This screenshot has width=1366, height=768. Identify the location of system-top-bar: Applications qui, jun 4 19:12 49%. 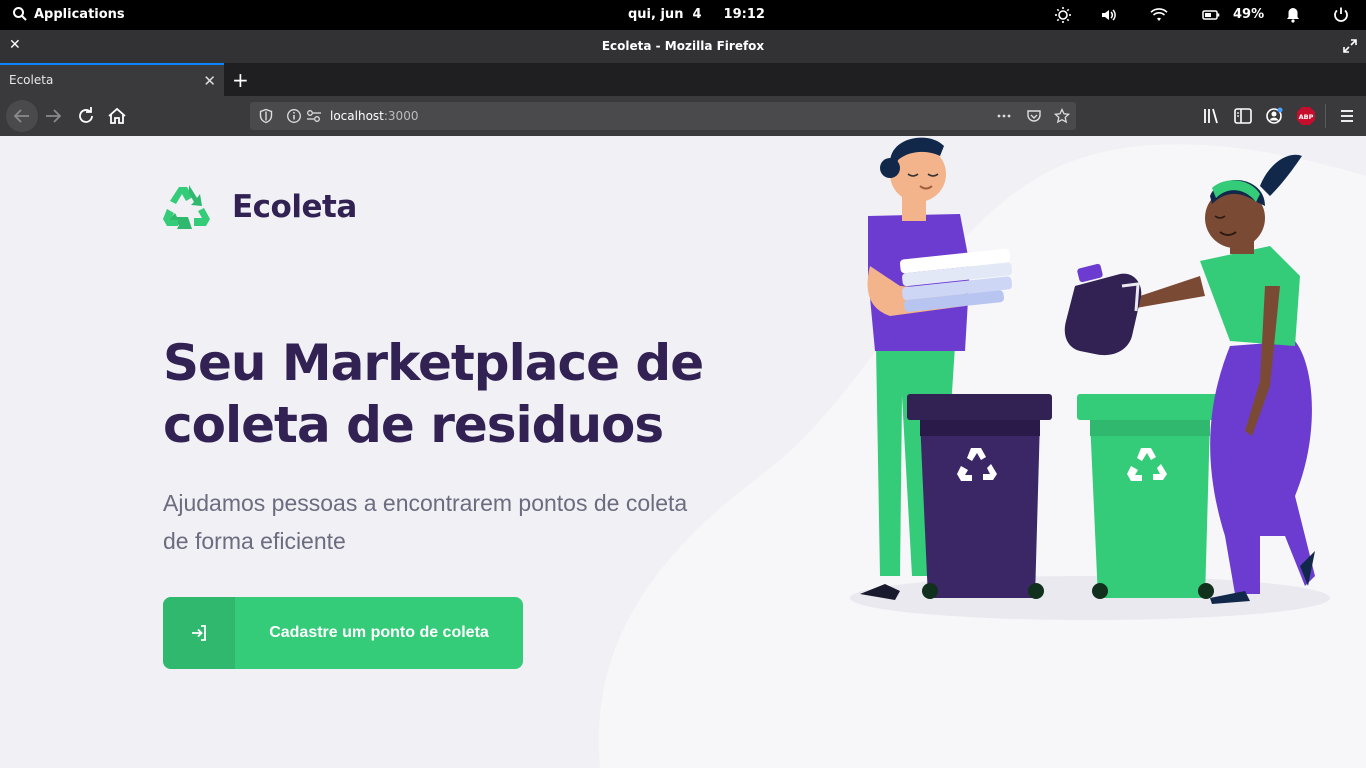
(683, 15).